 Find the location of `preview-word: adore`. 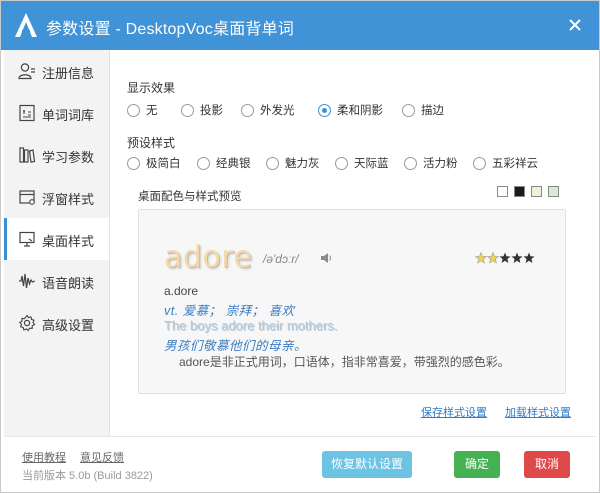

preview-word: adore is located at coordinates (208, 257).